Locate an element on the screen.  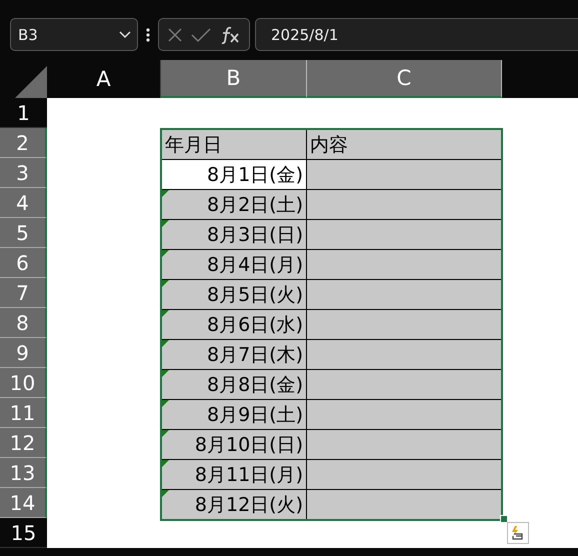
caret-icon is located at coordinates (125, 34).